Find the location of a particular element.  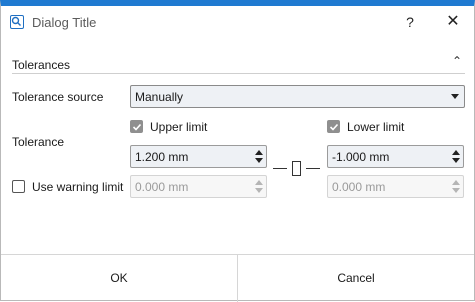

warning-lower-value: 0.000 mm is located at coordinates (359, 187).